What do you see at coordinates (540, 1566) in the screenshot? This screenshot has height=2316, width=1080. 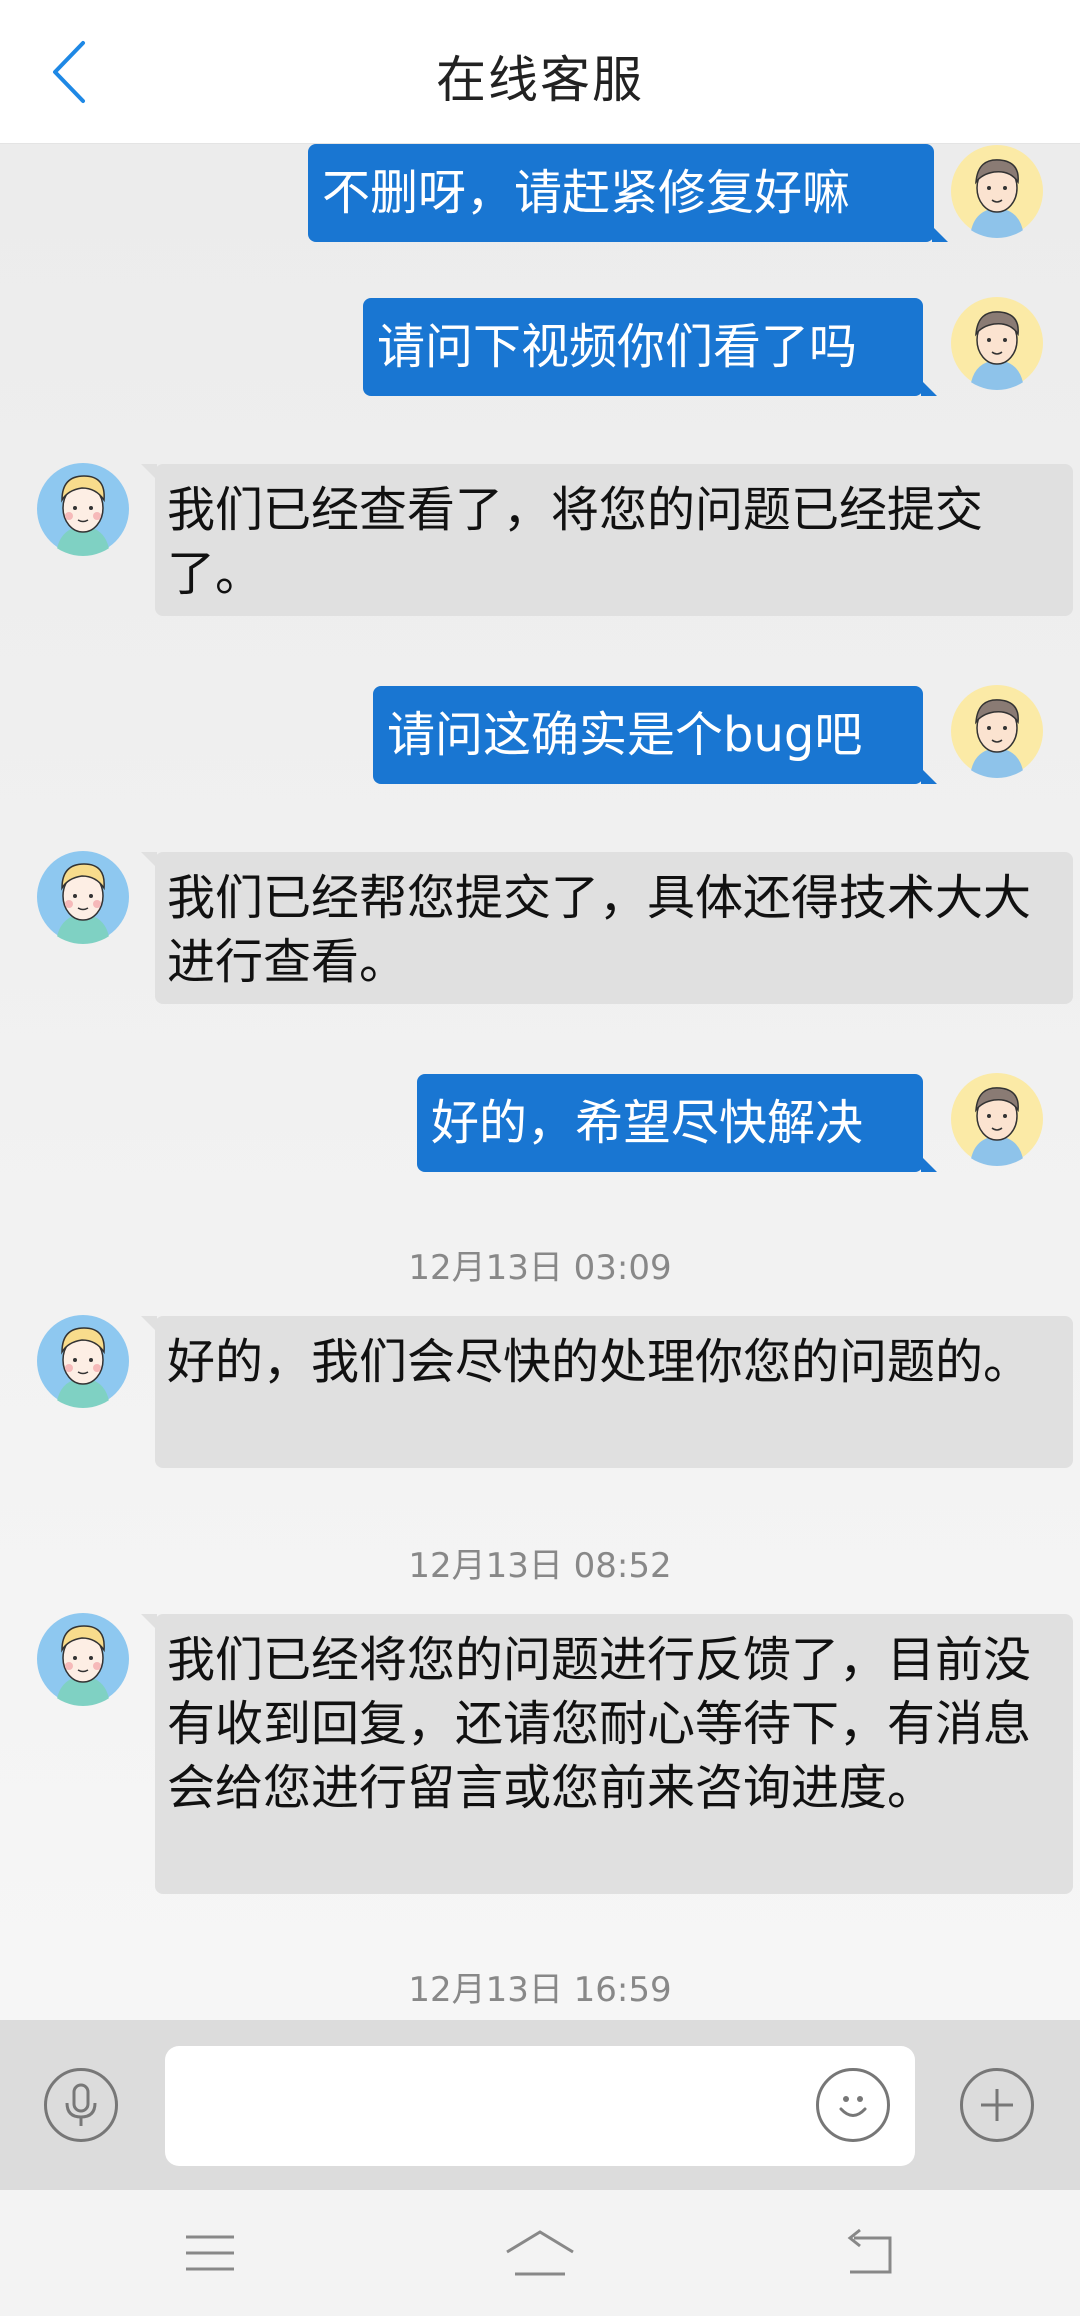 I see `timestamp: 12月13日 08:52` at bounding box center [540, 1566].